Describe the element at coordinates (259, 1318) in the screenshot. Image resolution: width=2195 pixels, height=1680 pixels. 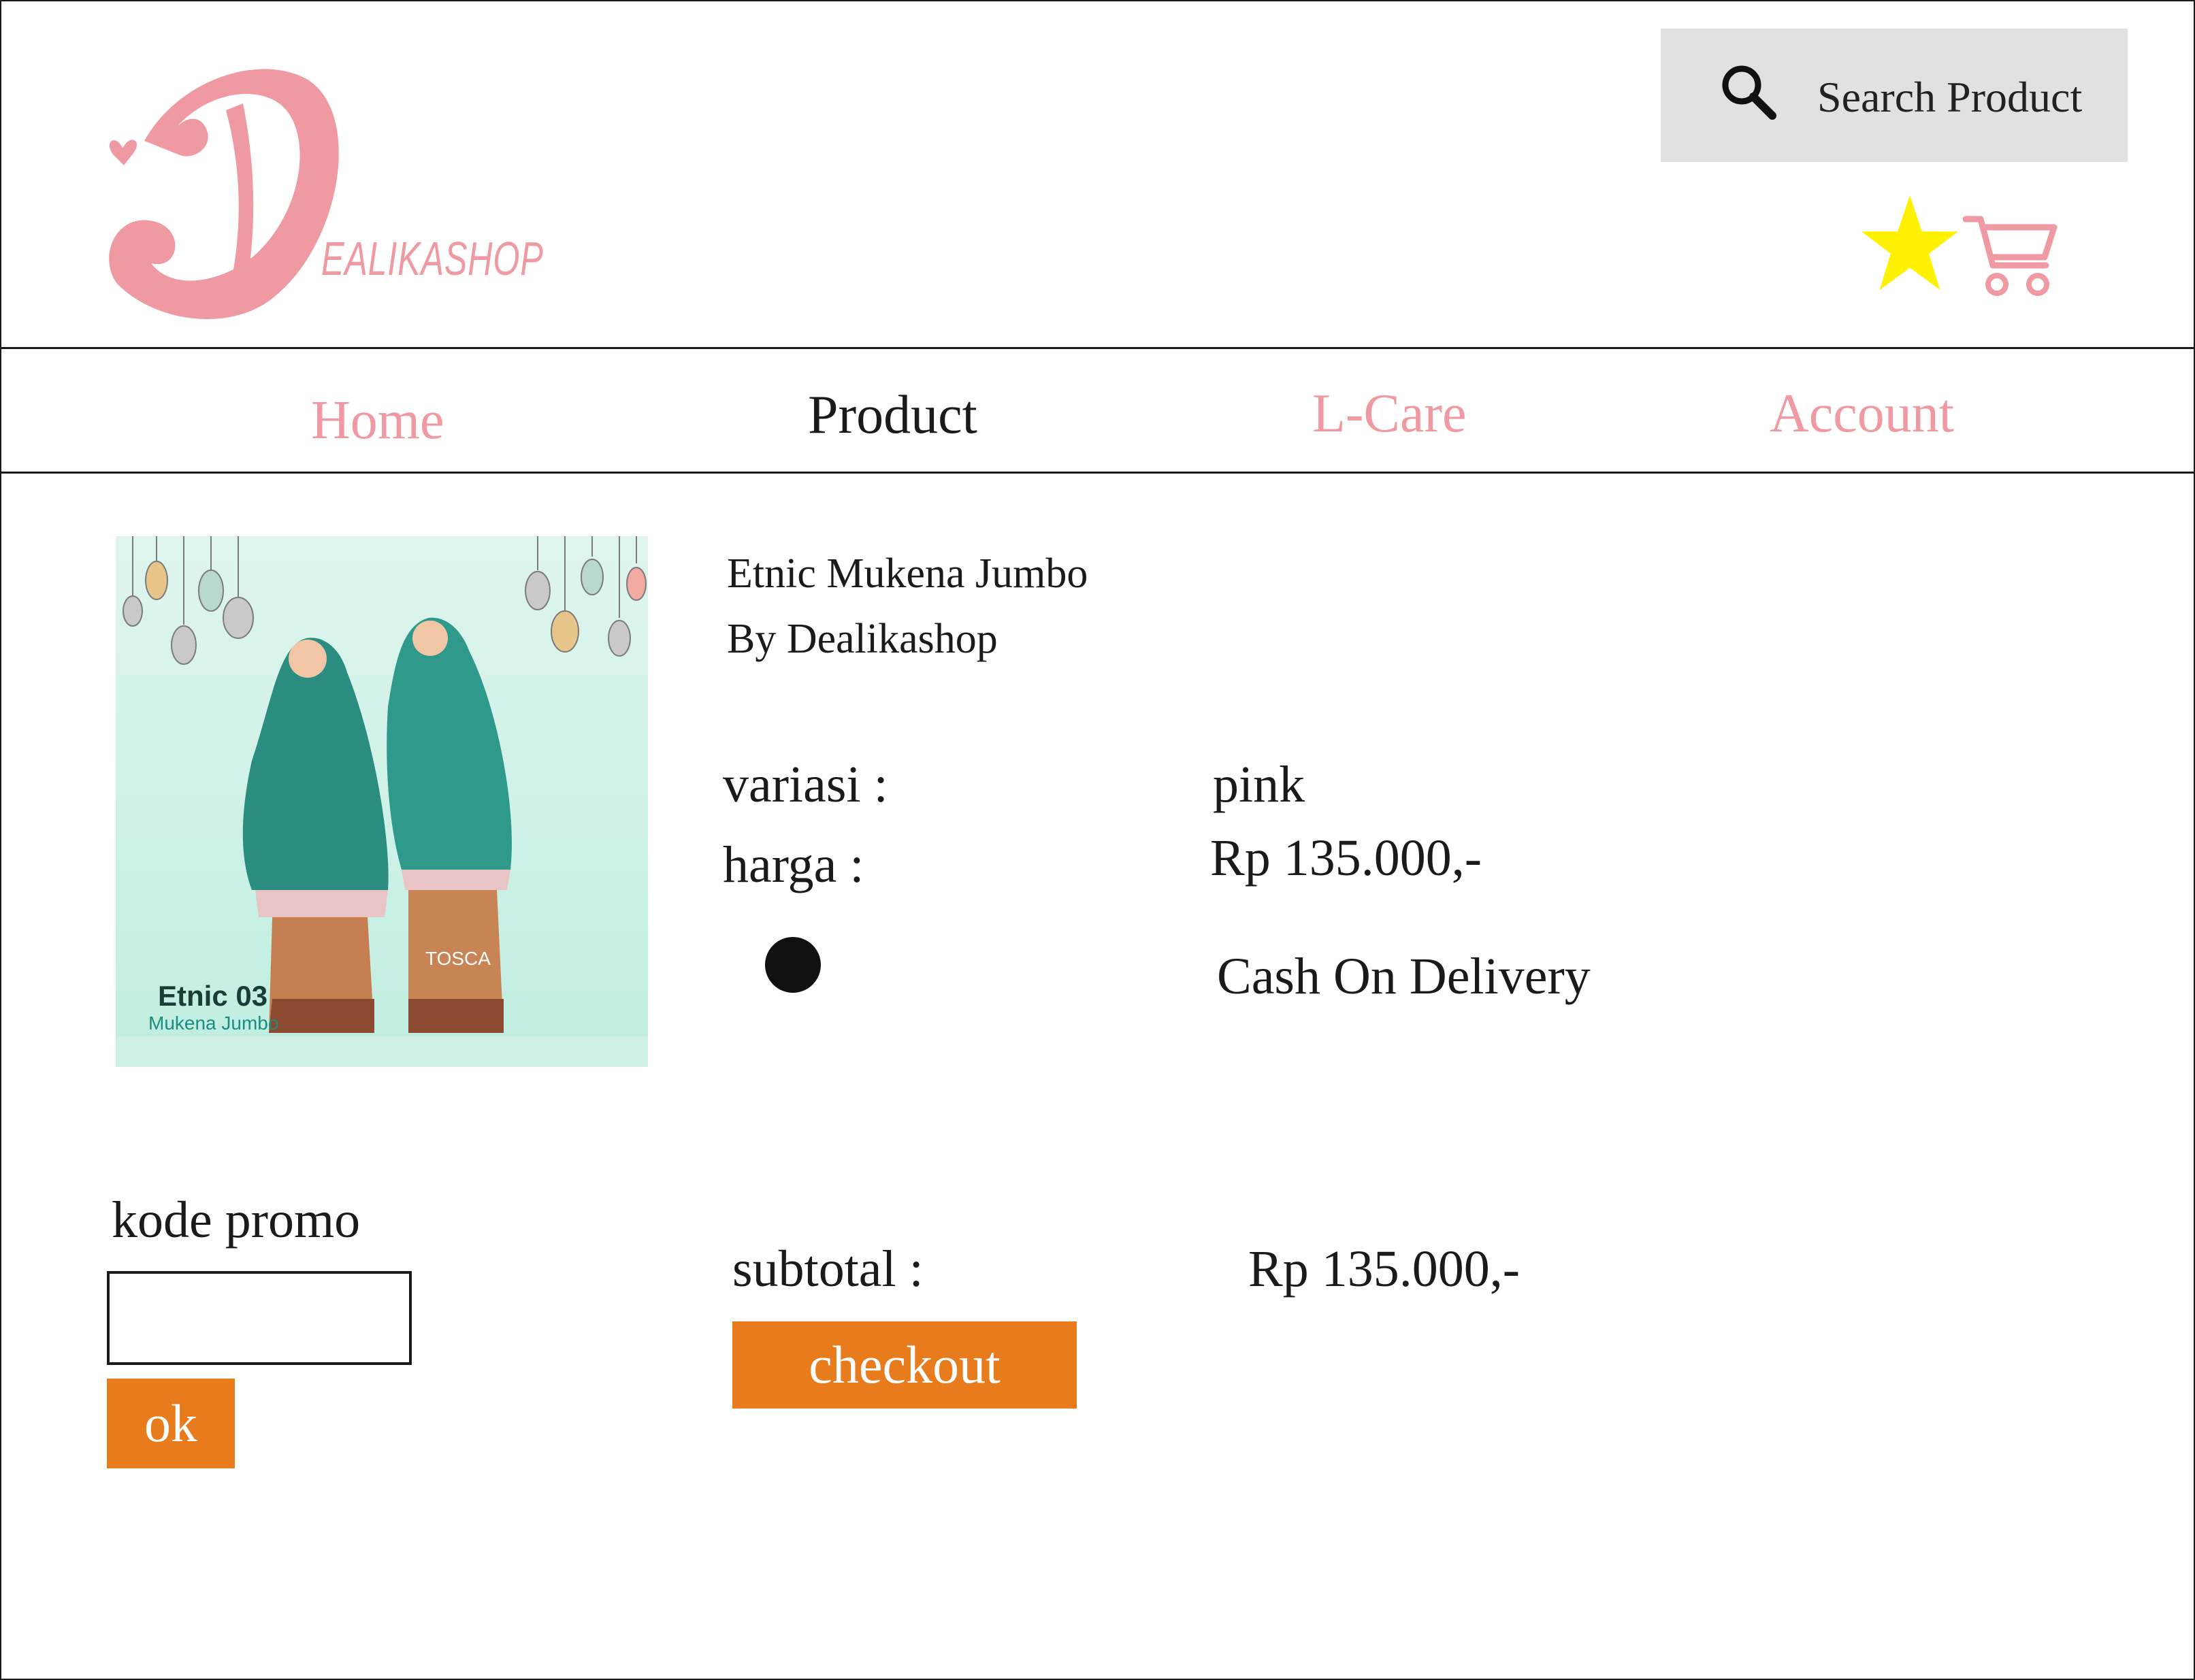
I see `promo-code-input` at that location.